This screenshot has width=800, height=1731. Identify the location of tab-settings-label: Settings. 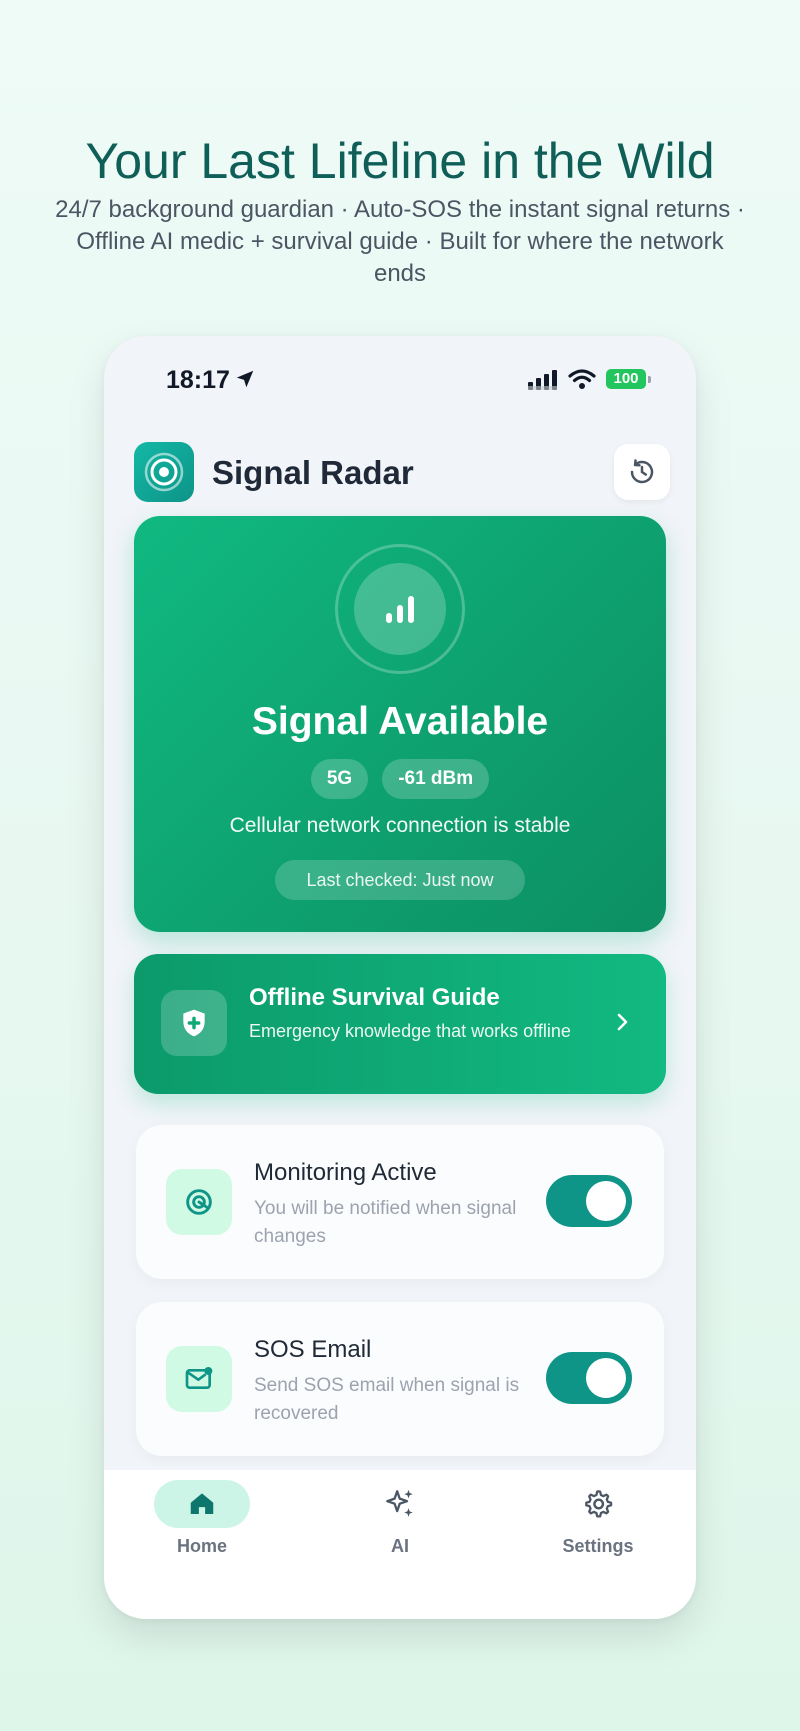
(598, 1546).